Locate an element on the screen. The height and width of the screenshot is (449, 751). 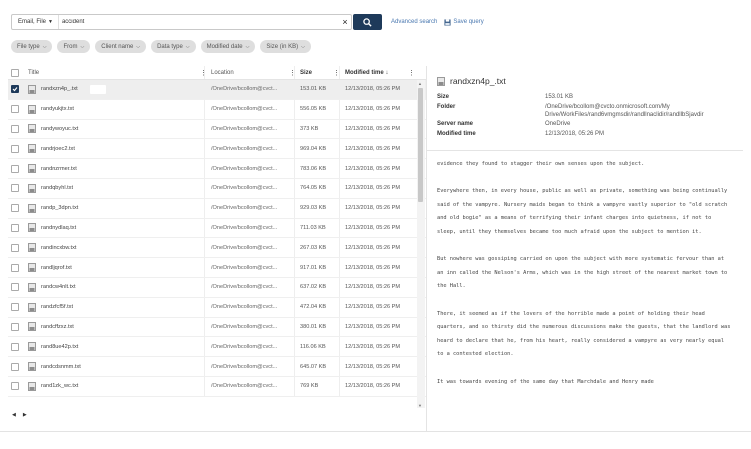
row-select-cell is located at coordinates (16, 287).